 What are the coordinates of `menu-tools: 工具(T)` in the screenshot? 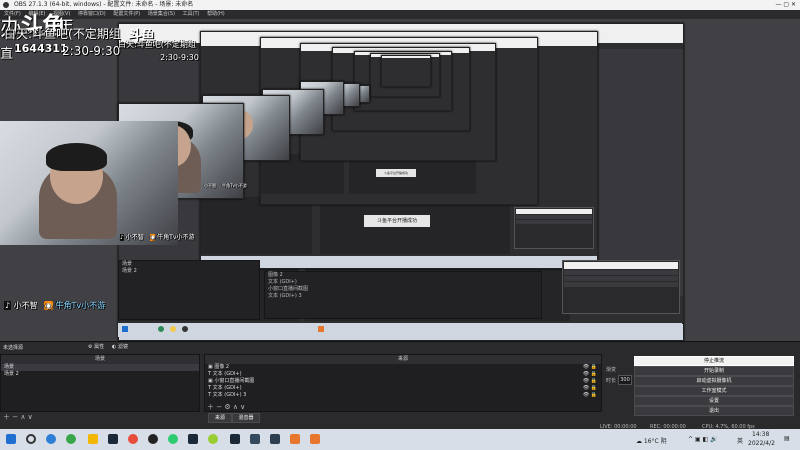 It's located at (191, 14).